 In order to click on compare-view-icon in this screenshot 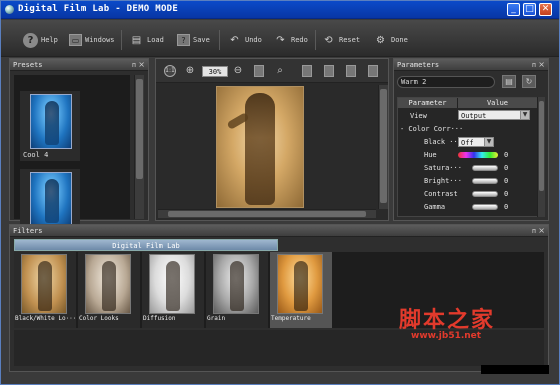, I will do `click(329, 71)`.